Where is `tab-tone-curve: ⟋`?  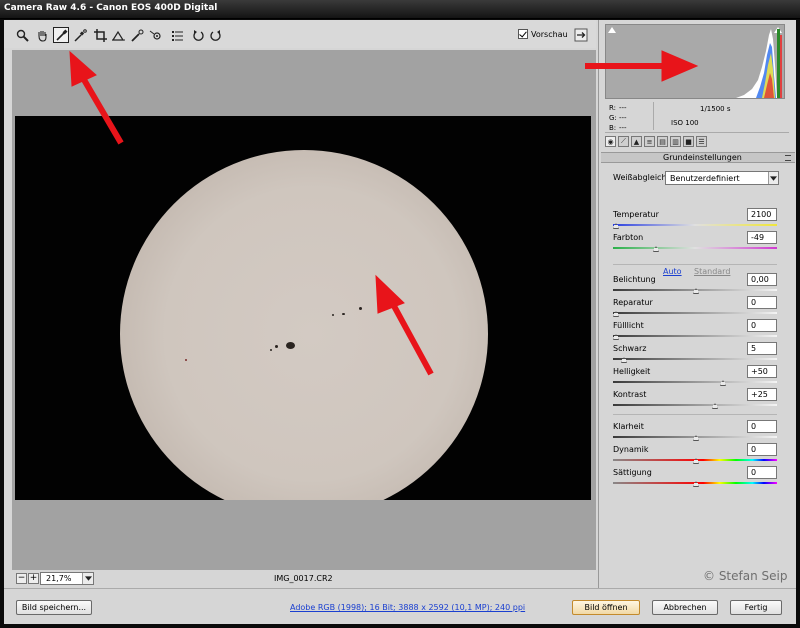 tab-tone-curve: ⟋ is located at coordinates (623, 141).